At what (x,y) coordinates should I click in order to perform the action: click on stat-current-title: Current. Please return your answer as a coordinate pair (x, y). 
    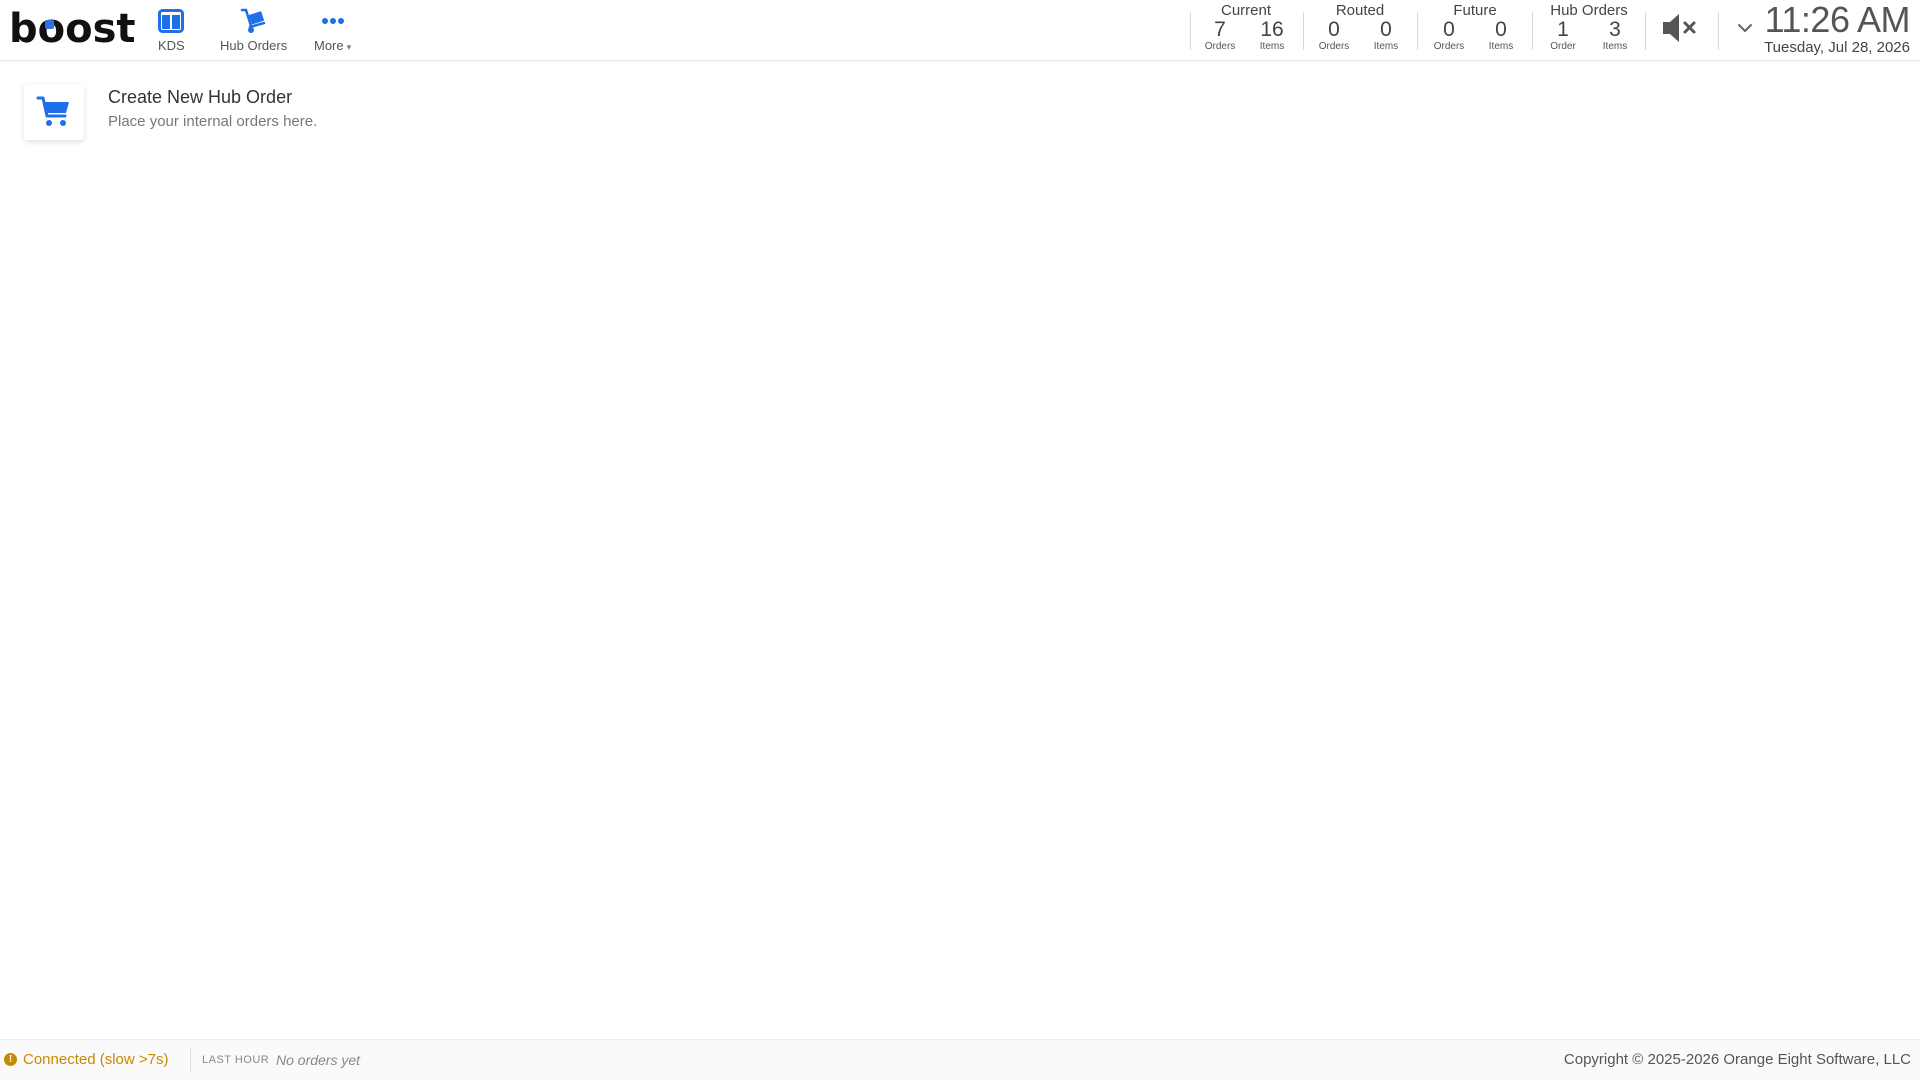
    Looking at the image, I should click on (1246, 10).